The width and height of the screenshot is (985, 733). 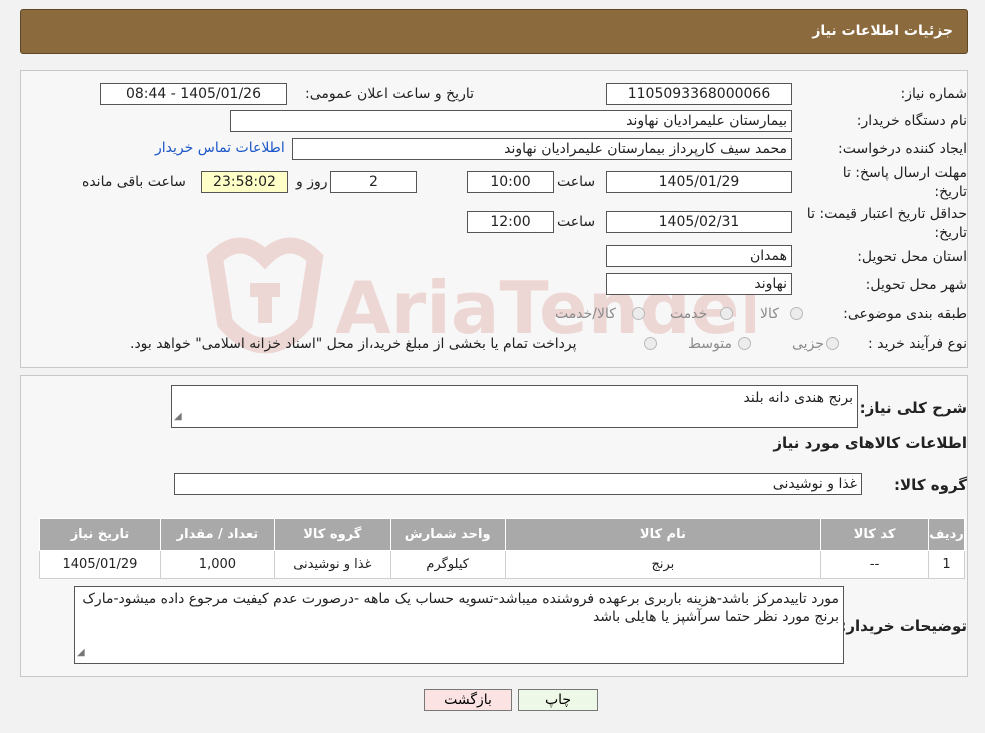 I want to click on need-number-field: 1105093368000066, so click(x=699, y=94).